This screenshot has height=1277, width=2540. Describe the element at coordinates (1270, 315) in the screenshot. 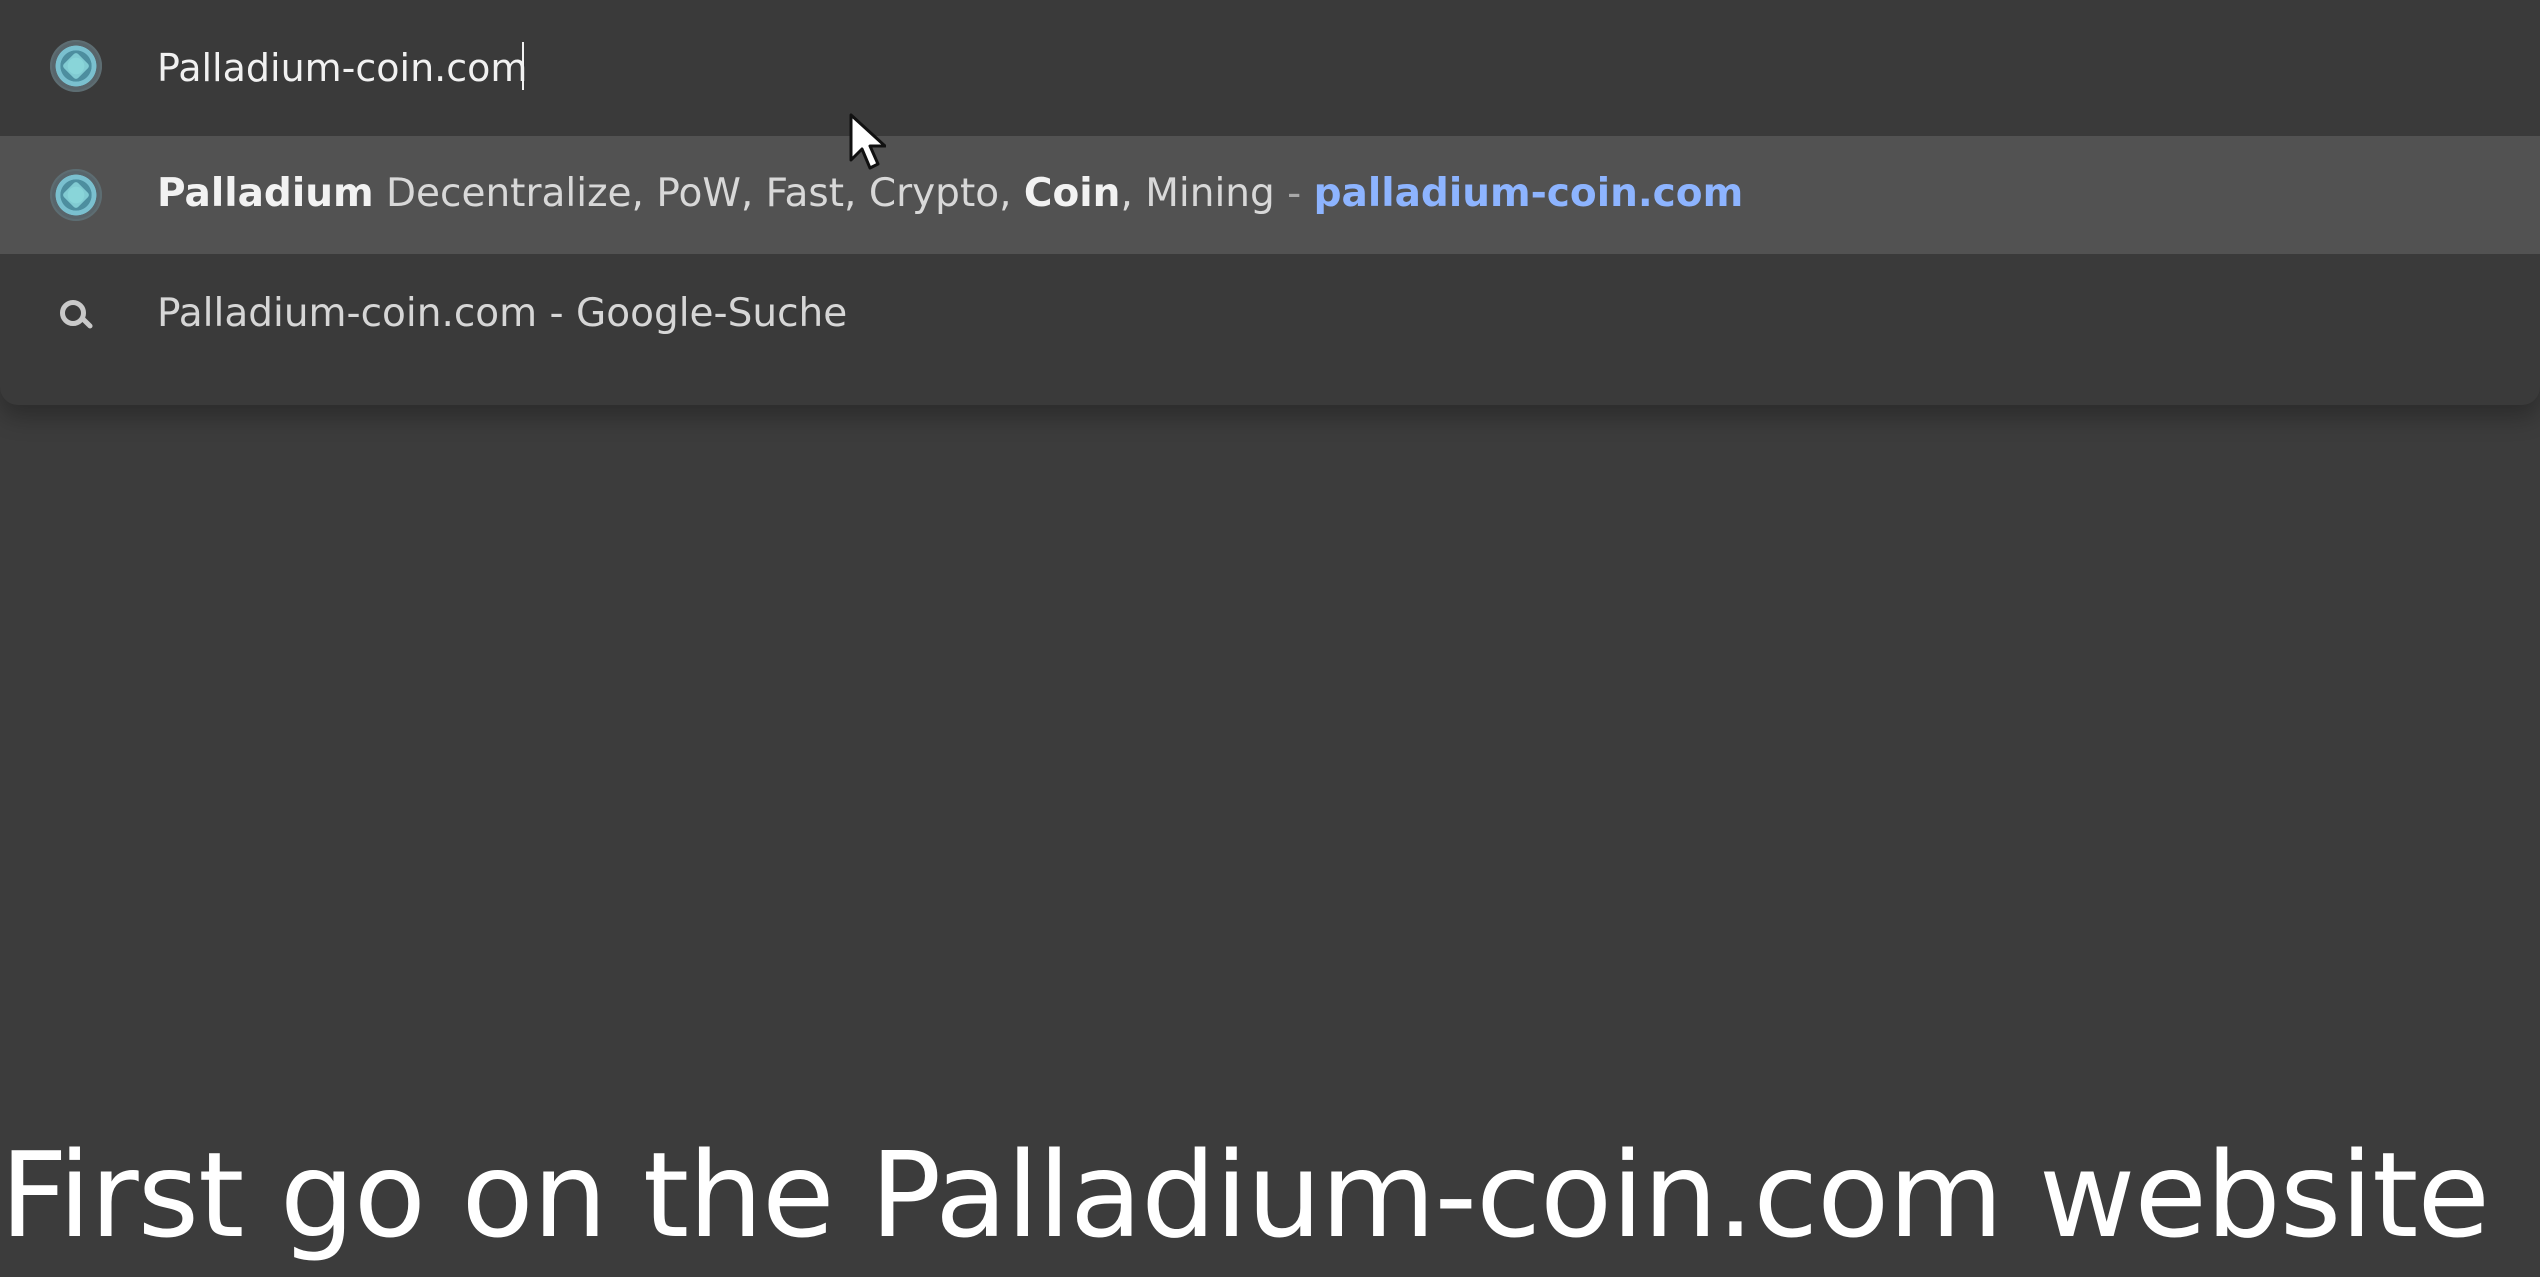

I see `suggestion-google-search: Palladium-coin.com - Google-Suche` at that location.